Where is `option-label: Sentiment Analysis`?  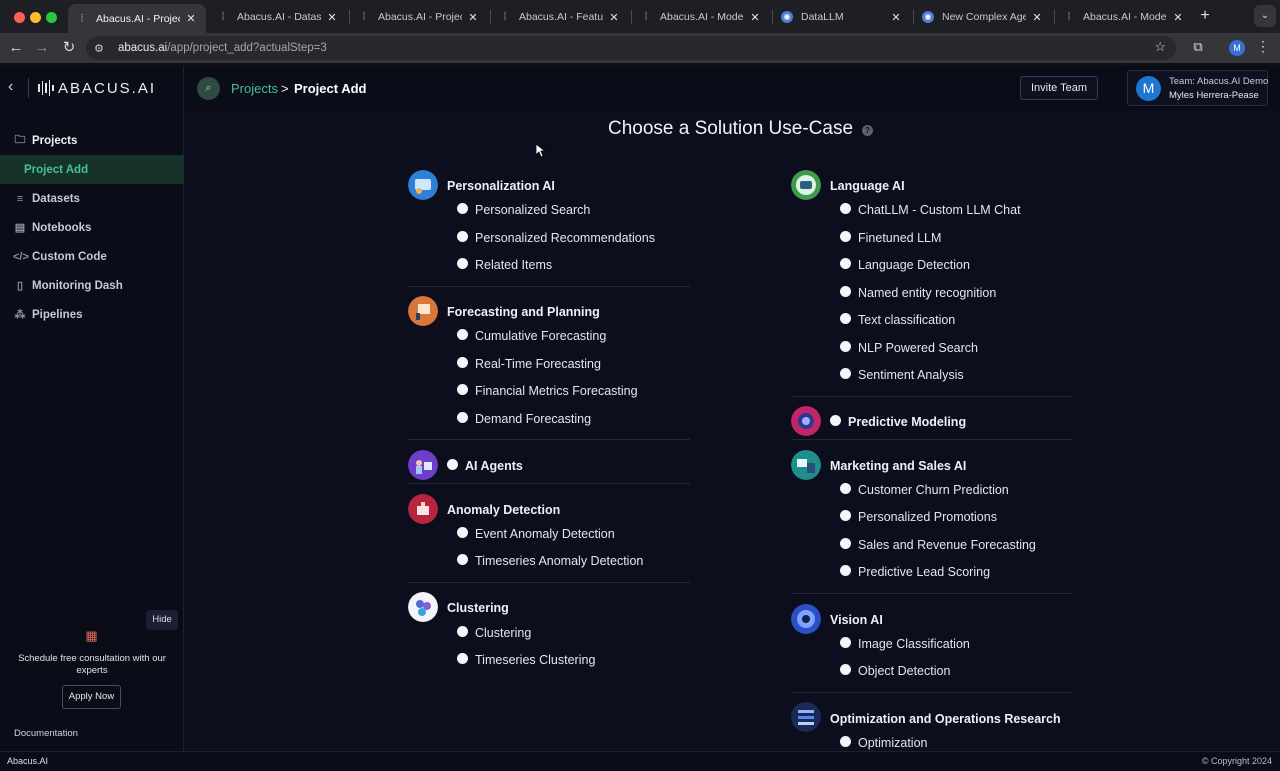
option-label: Sentiment Analysis is located at coordinates (911, 375).